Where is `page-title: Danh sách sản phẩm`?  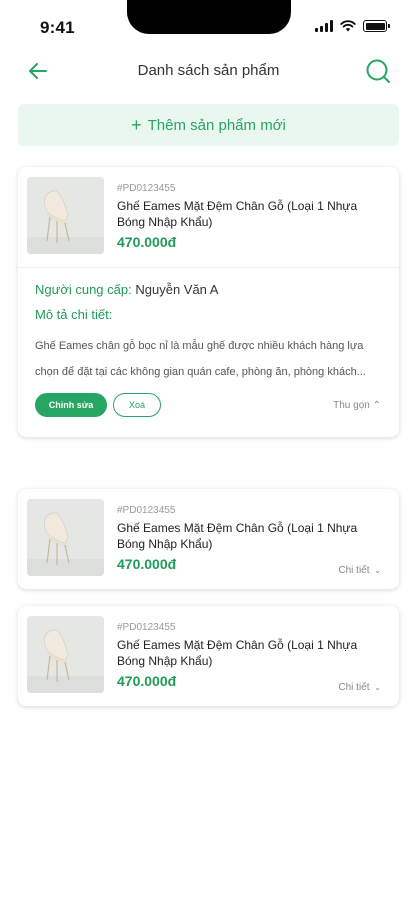
page-title: Danh sách sản phẩm is located at coordinates (208, 70).